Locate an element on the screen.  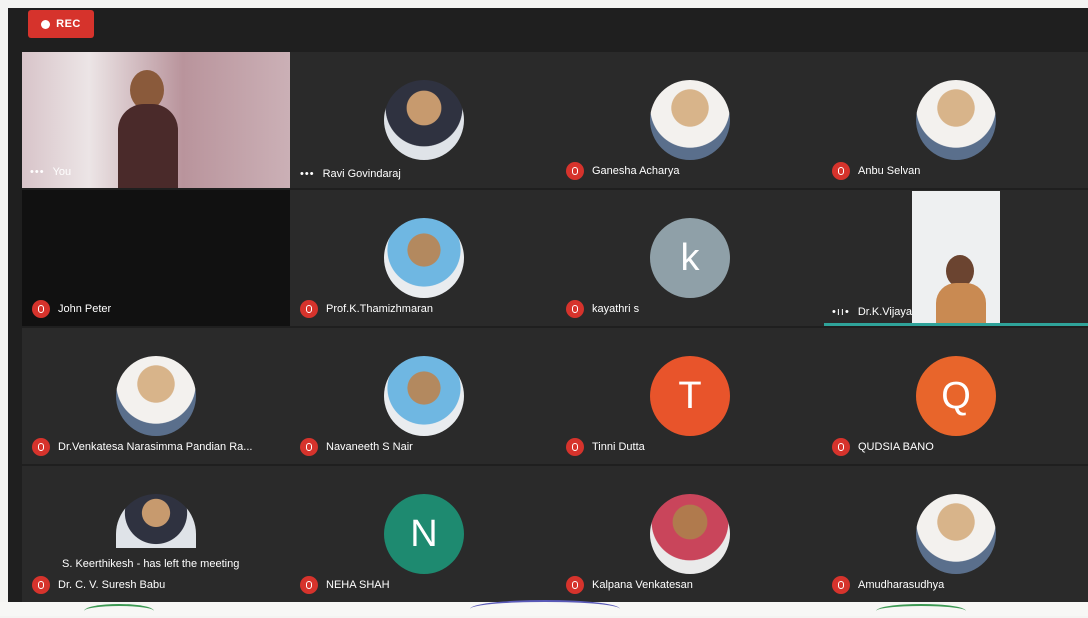
participant-tile: Prof.K.Thamizhmaran is located at coordinates (424, 258).